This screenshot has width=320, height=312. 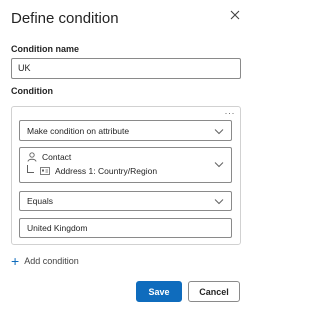 I want to click on entity-name: Contact, so click(x=57, y=157).